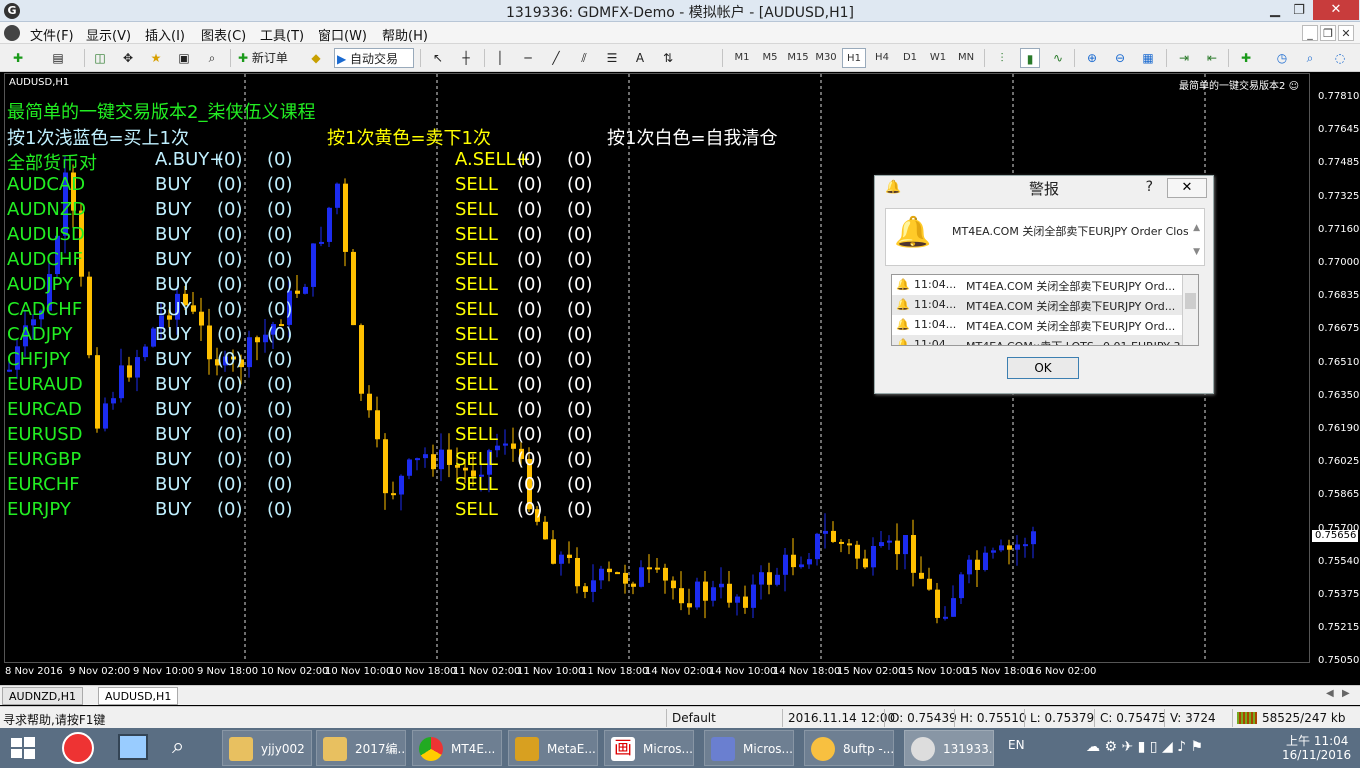 Image resolution: width=1360 pixels, height=768 pixels. I want to click on mdi-close-button: ✕, so click(1346, 33).